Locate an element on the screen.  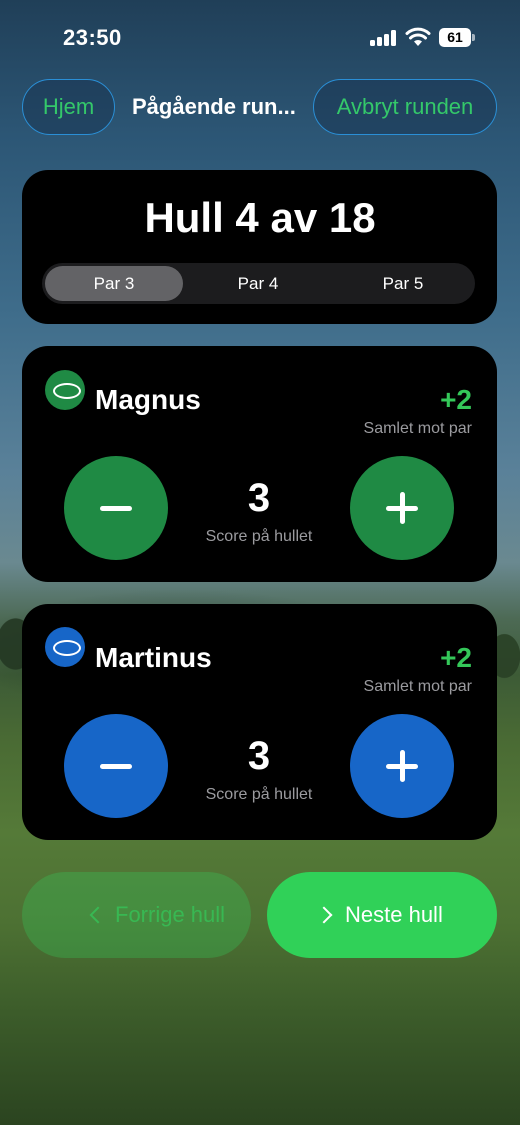
cellular-signal-icon is located at coordinates (384, 38).